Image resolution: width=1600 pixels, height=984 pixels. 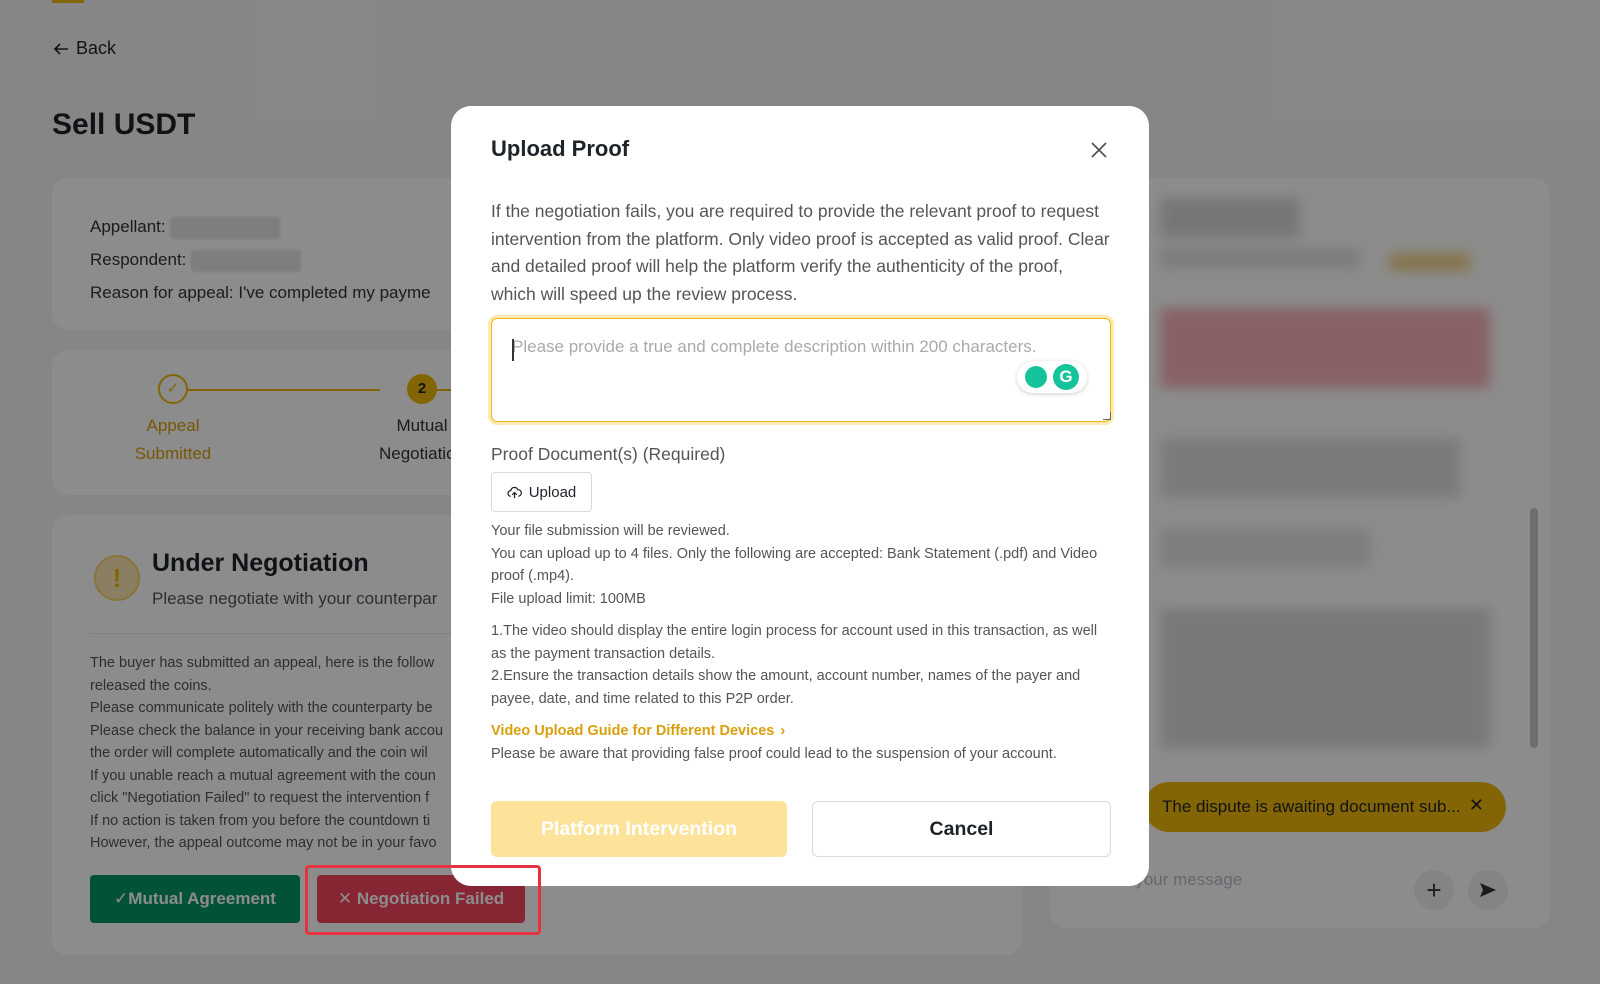 I want to click on lightbulb-icon, so click(x=1036, y=377).